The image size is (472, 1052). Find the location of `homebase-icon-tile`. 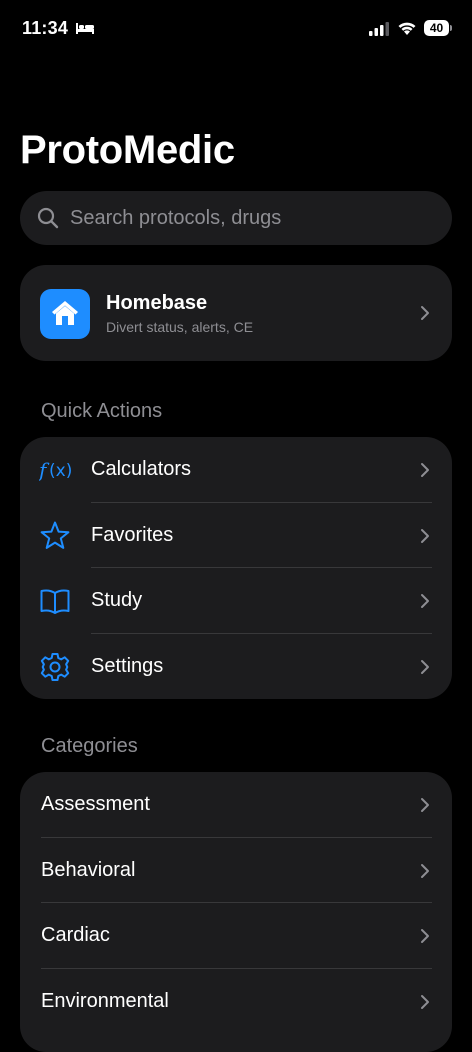

homebase-icon-tile is located at coordinates (65, 314).